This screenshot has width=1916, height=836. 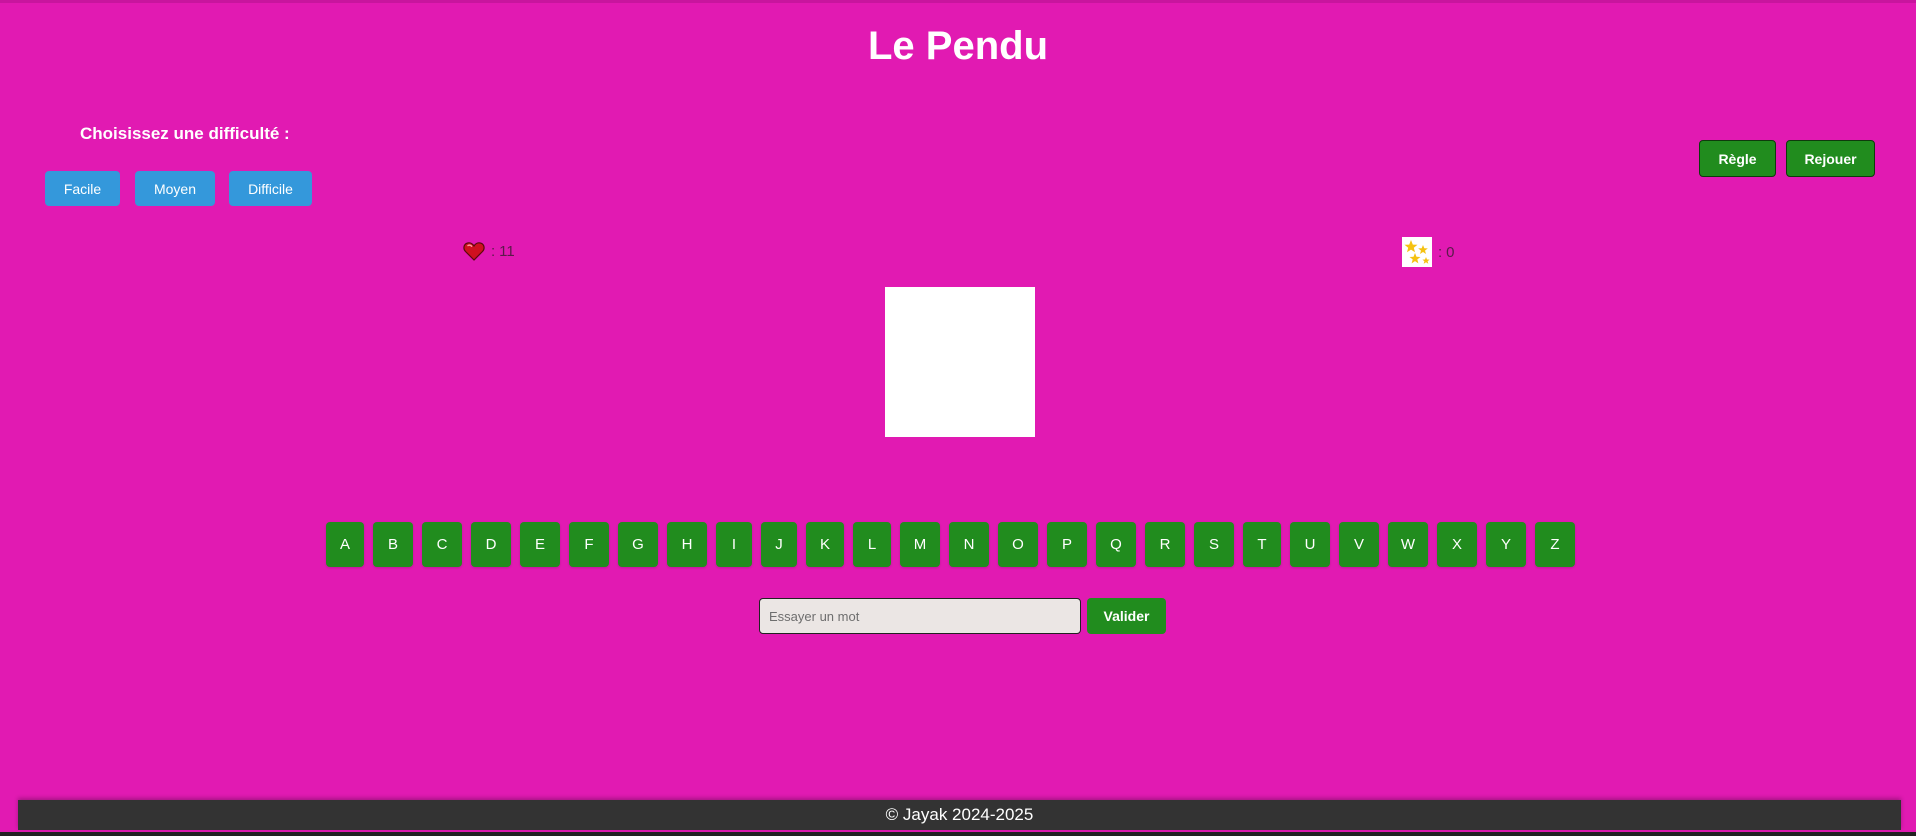 I want to click on score-counter: : 0, so click(x=1428, y=252).